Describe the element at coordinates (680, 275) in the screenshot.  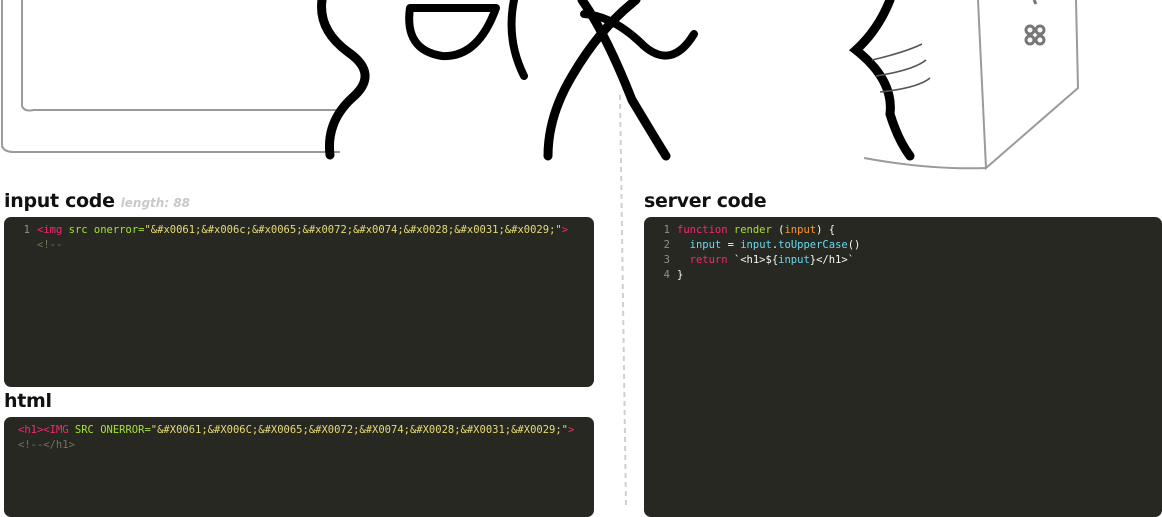
I see `code-token: }` at that location.